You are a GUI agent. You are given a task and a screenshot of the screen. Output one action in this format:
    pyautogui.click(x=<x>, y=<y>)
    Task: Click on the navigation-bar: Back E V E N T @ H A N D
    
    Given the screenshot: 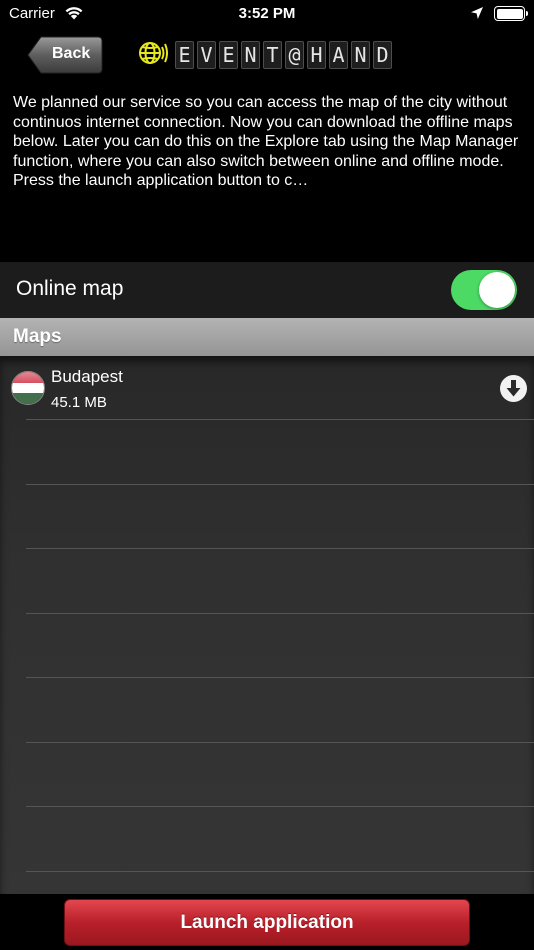 What is the action you would take?
    pyautogui.click(x=267, y=56)
    